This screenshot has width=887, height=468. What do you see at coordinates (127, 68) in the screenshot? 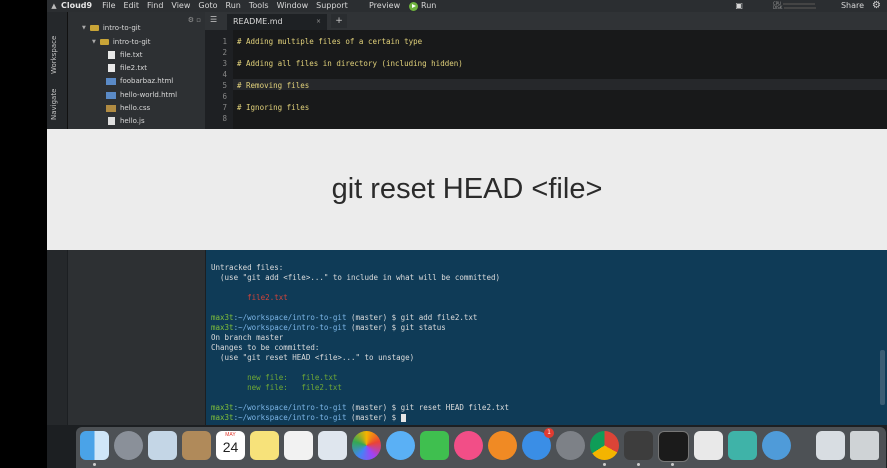
I see `tree-file: file2.txt` at bounding box center [127, 68].